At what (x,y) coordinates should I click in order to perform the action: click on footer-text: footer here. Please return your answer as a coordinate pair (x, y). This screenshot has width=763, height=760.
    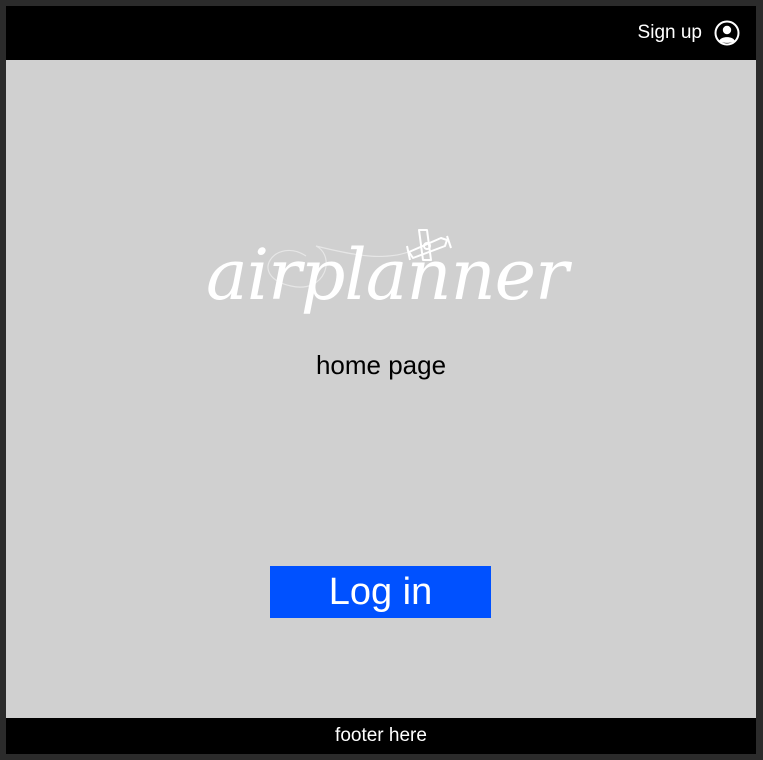
    Looking at the image, I should click on (381, 735).